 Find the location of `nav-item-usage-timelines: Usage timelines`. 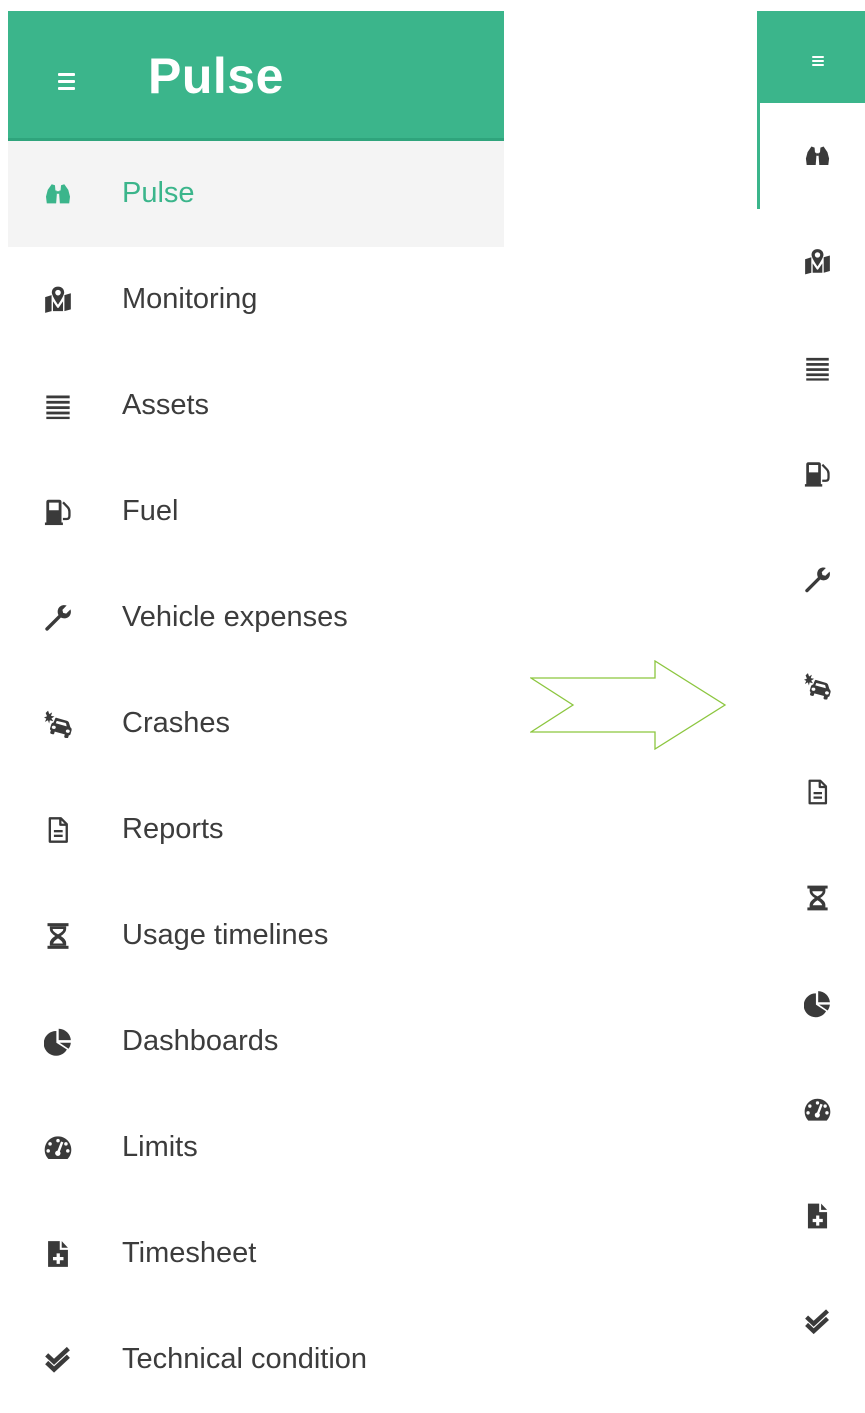

nav-item-usage-timelines: Usage timelines is located at coordinates (256, 936).